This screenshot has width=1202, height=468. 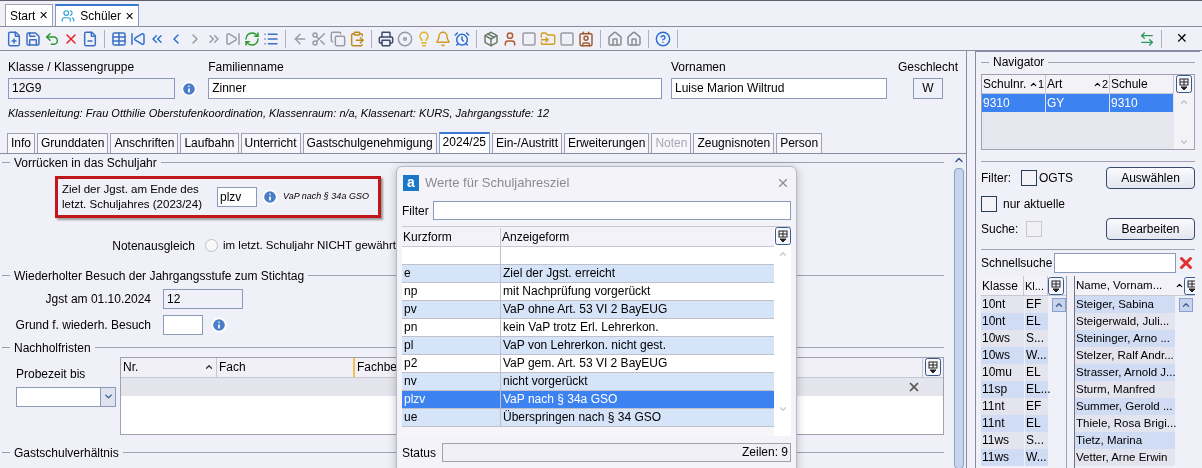 I want to click on student-row: Tietz, Marina, so click(x=1125, y=440).